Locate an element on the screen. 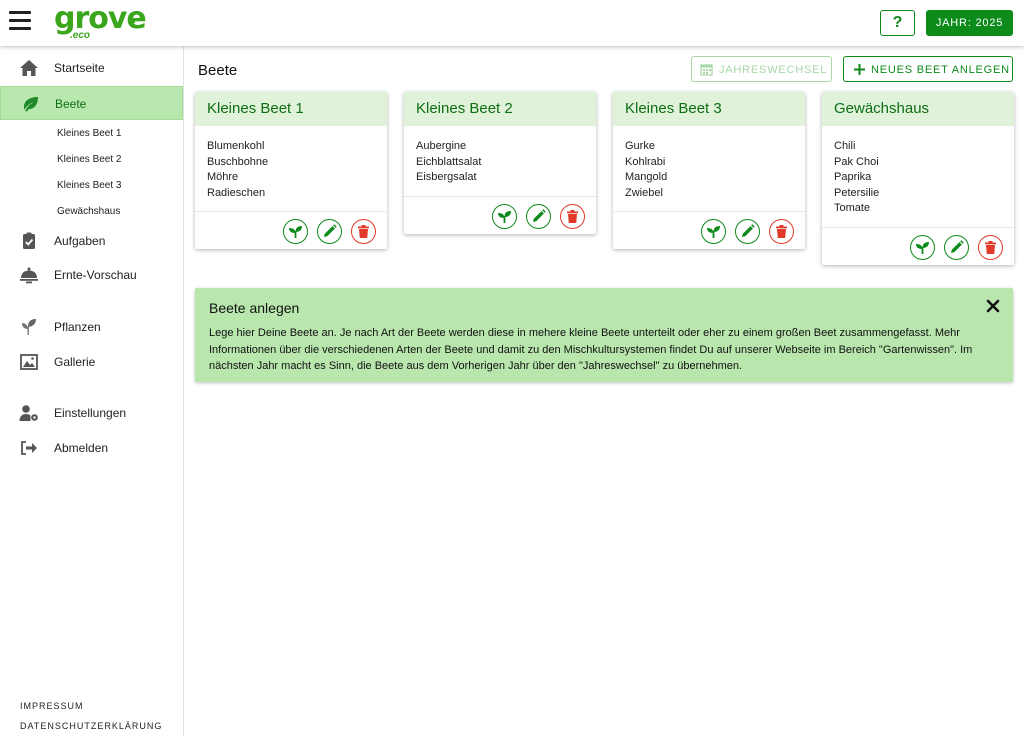  bed-plant-item: Blumenkohl is located at coordinates (236, 146).